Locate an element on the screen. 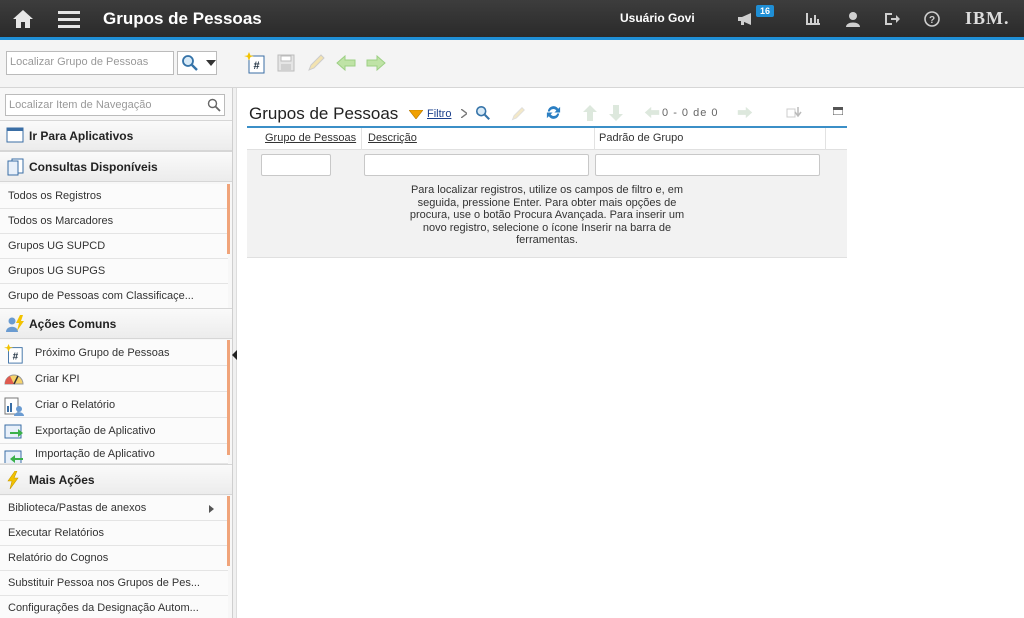 The width and height of the screenshot is (1024, 618). collapse-arrow-icon is located at coordinates (234, 355).